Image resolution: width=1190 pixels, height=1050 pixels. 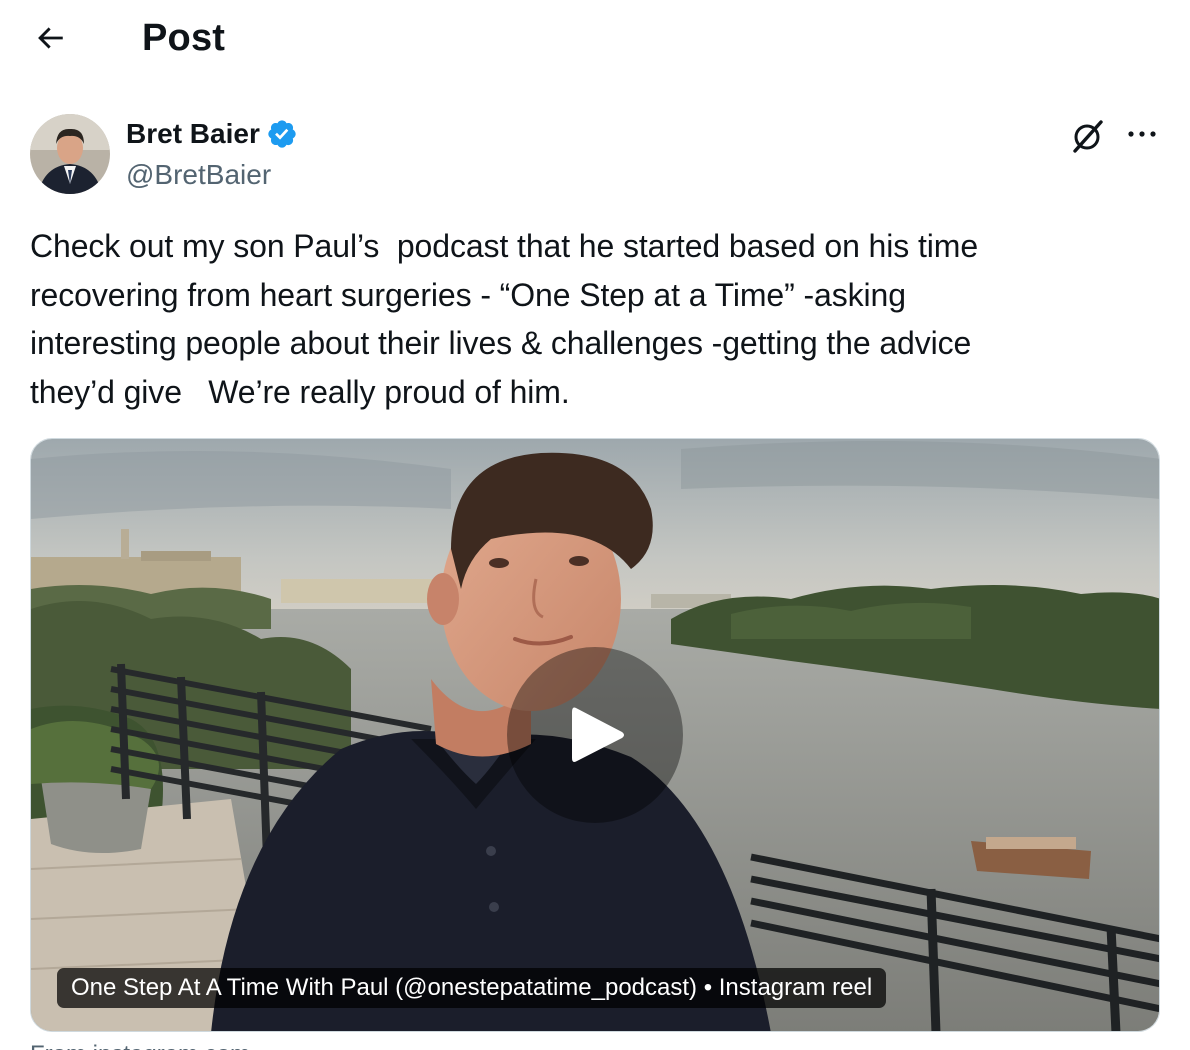 I want to click on author-name: Bret Baier, so click(x=212, y=134).